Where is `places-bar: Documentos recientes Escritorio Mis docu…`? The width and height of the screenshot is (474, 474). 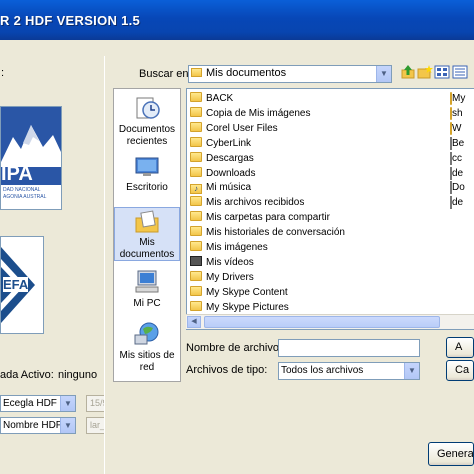
places-bar: Documentos recientes Escritorio Mis docu… is located at coordinates (147, 235).